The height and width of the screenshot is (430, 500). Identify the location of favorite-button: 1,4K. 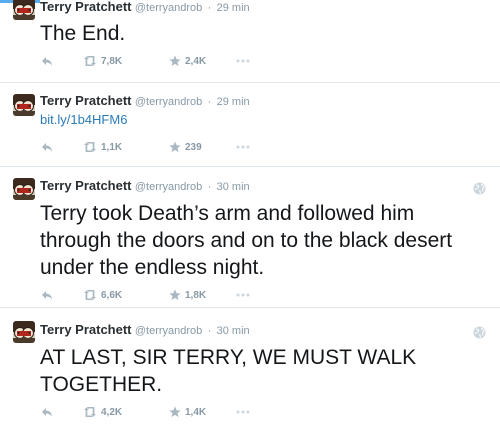
(187, 412).